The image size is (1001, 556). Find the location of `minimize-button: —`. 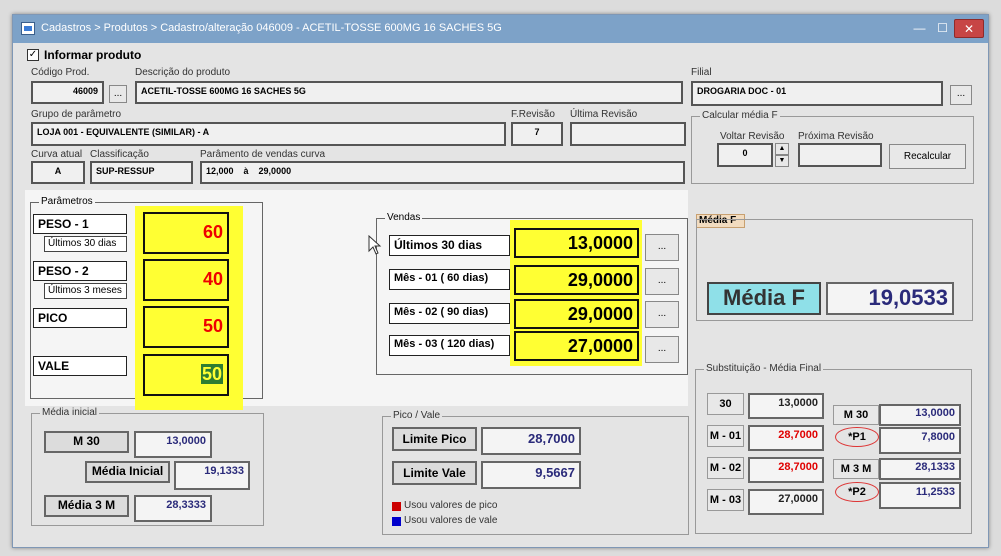

minimize-button: — is located at coordinates (919, 28).